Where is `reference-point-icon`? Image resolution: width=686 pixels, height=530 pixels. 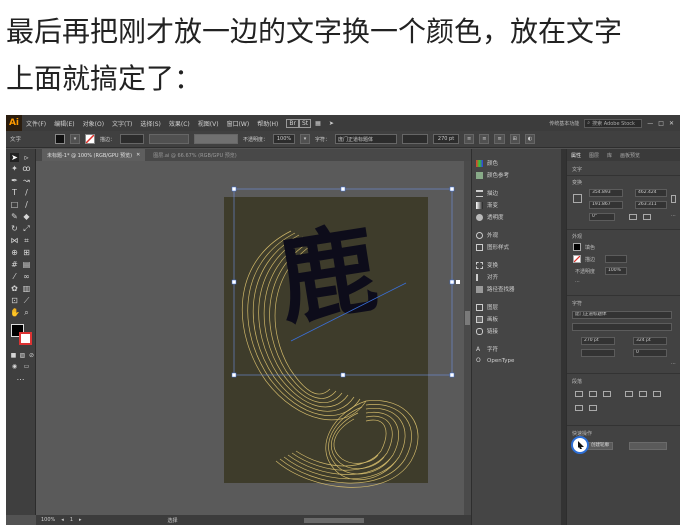
reference-point-icon is located at coordinates (577, 198).